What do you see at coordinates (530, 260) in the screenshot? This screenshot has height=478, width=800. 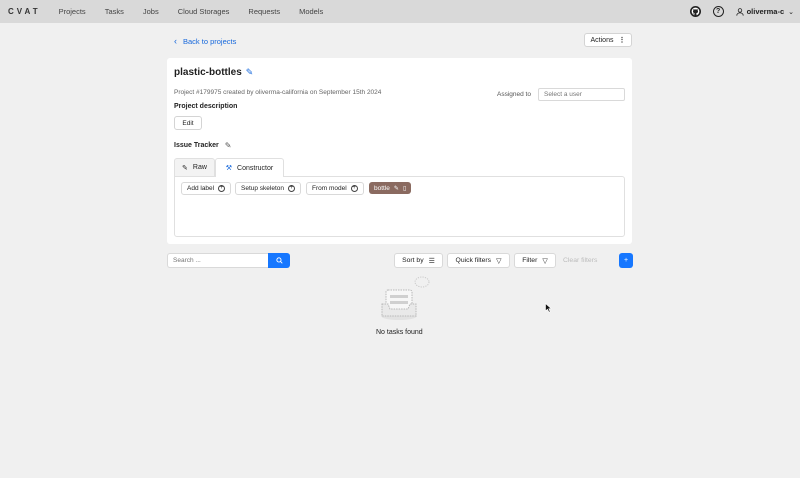 I see `filter-label: Filter` at bounding box center [530, 260].